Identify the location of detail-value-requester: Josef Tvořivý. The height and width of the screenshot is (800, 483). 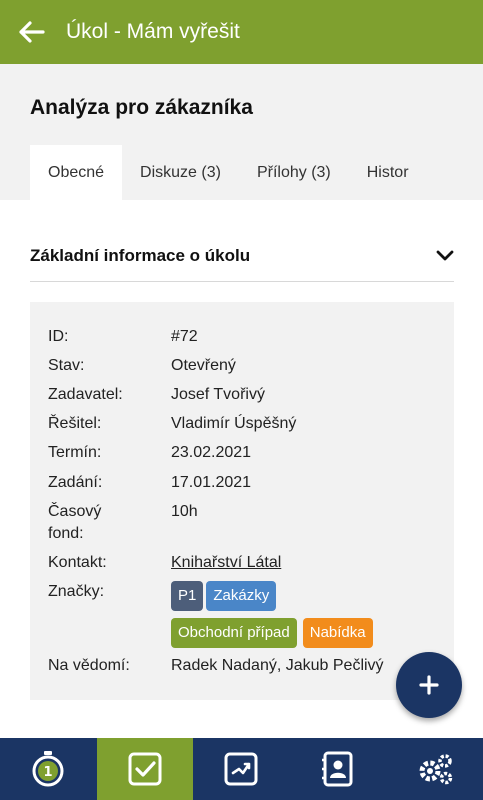
(218, 394).